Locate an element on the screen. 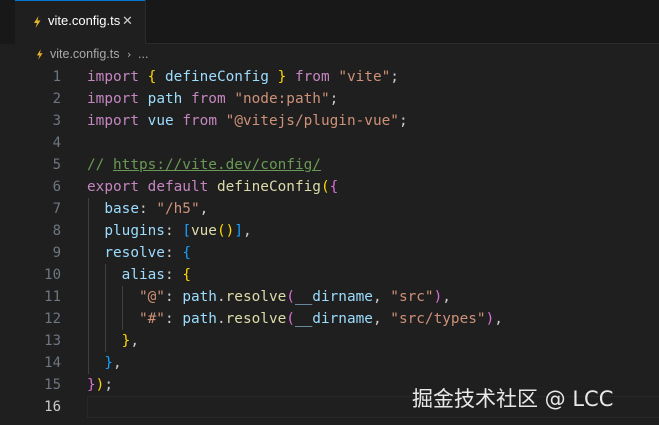  code-line: 8 plugins: [vue()], is located at coordinates (329, 231).